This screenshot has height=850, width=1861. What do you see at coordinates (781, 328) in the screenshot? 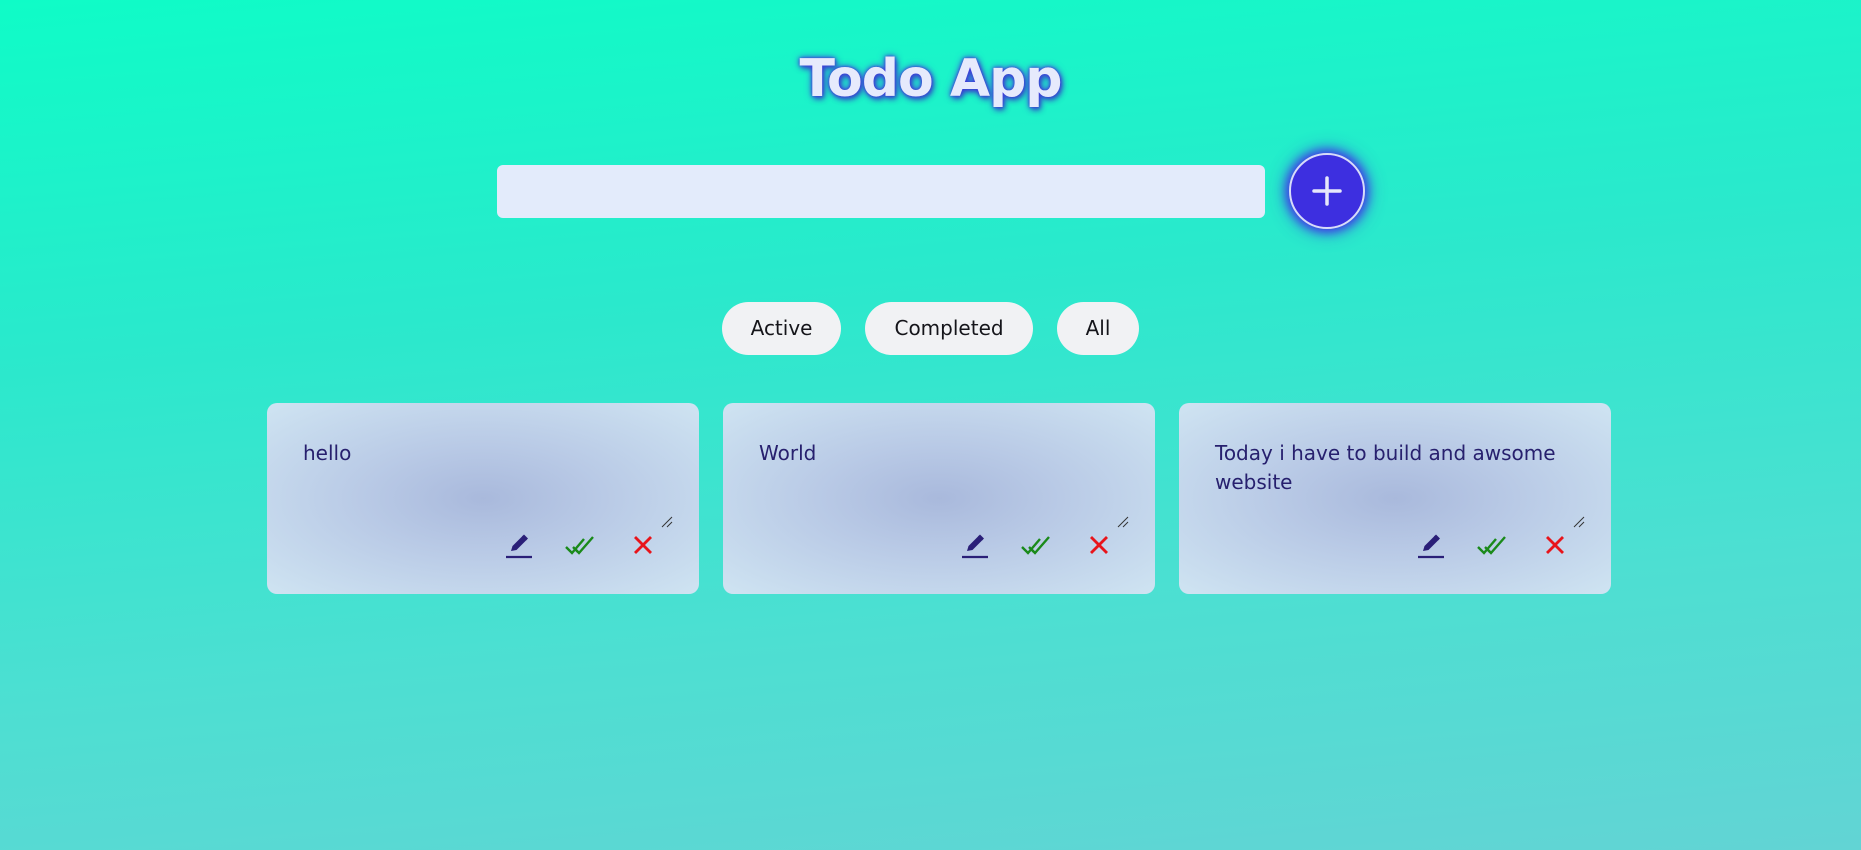
I see `filter-active-button: Active` at bounding box center [781, 328].